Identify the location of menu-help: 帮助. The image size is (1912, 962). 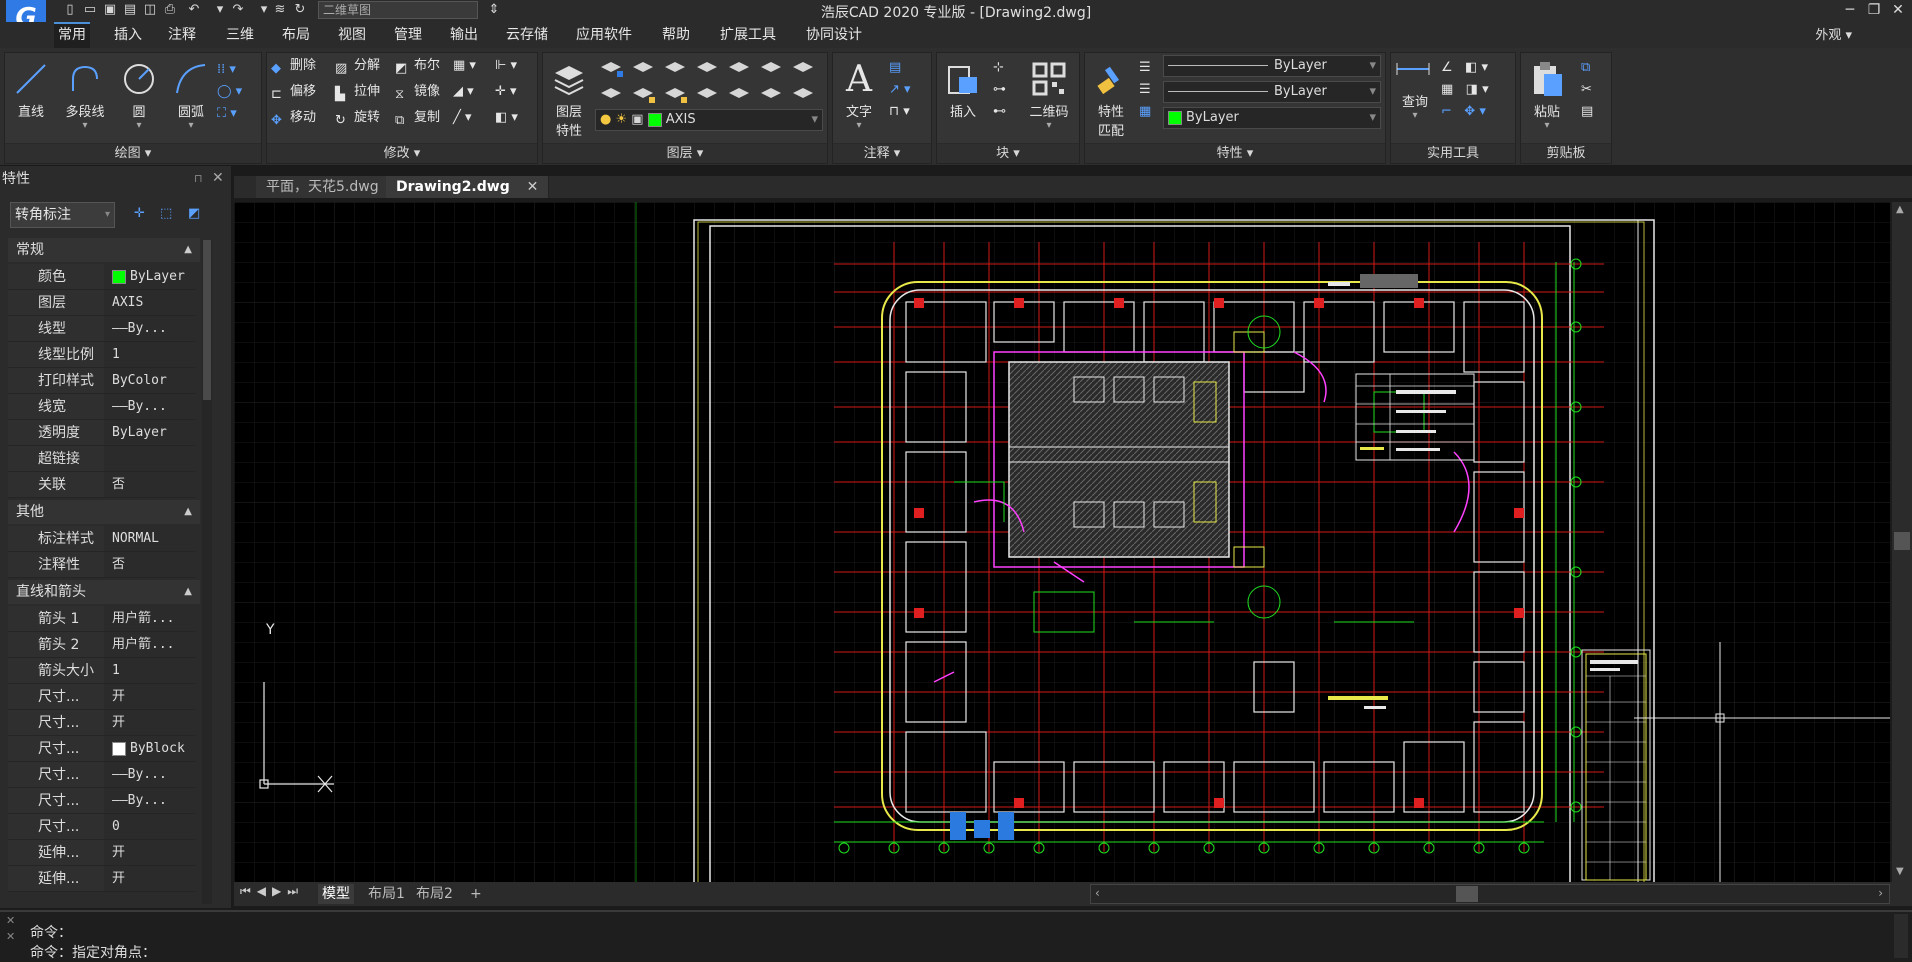
(676, 35).